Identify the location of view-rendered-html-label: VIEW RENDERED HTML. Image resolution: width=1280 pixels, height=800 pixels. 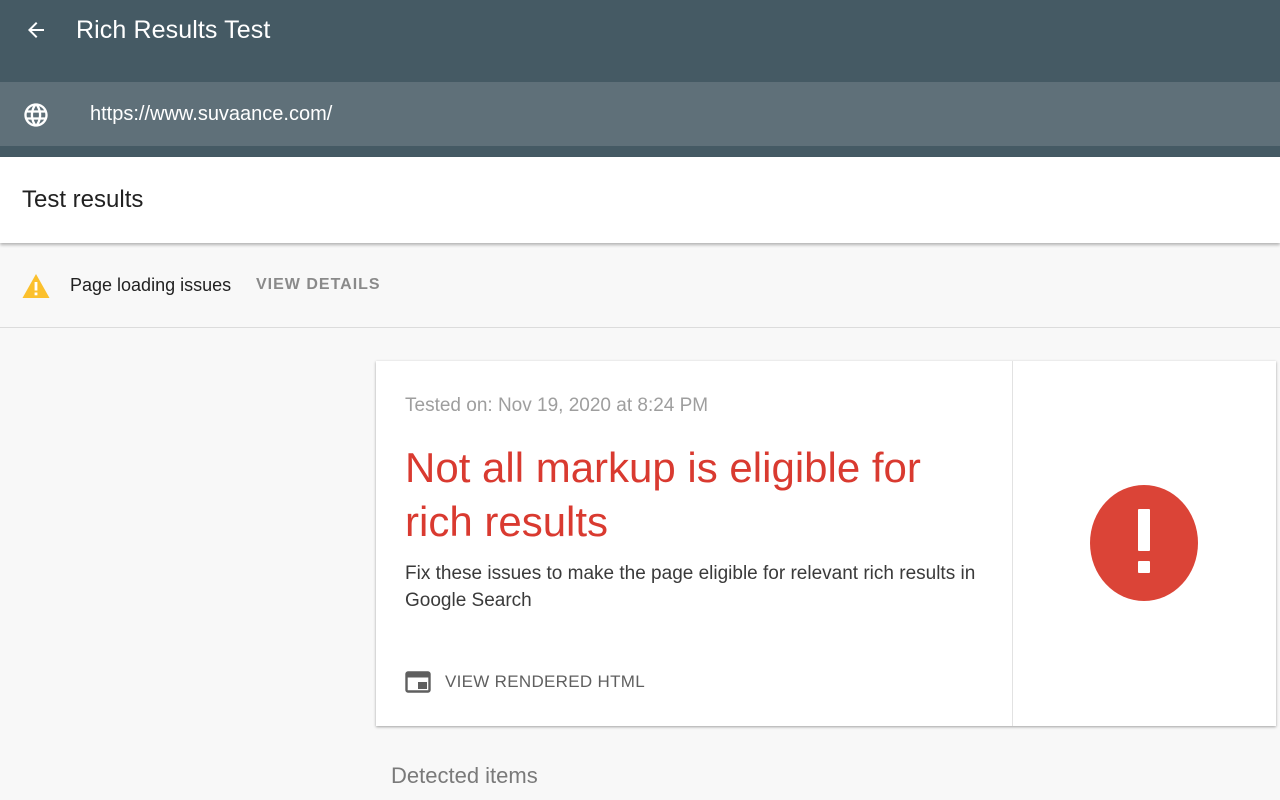
(545, 681).